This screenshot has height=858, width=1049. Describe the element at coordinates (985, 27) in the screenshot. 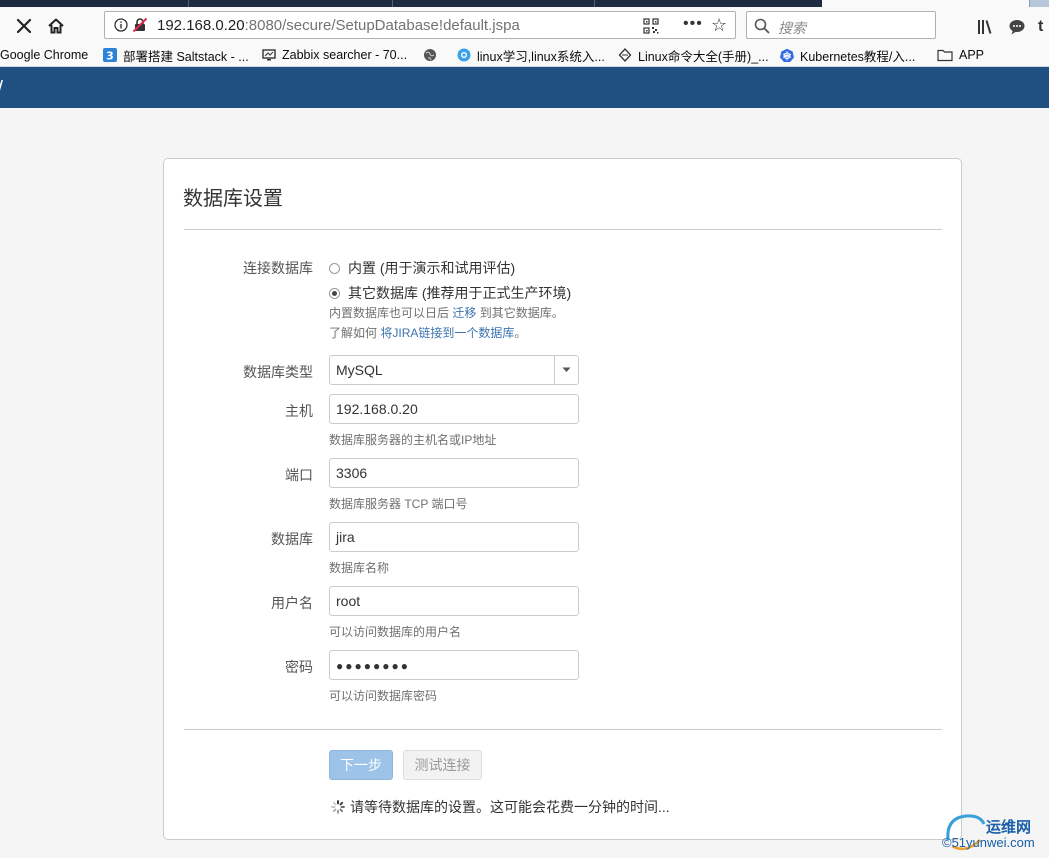

I see `library-icon` at that location.